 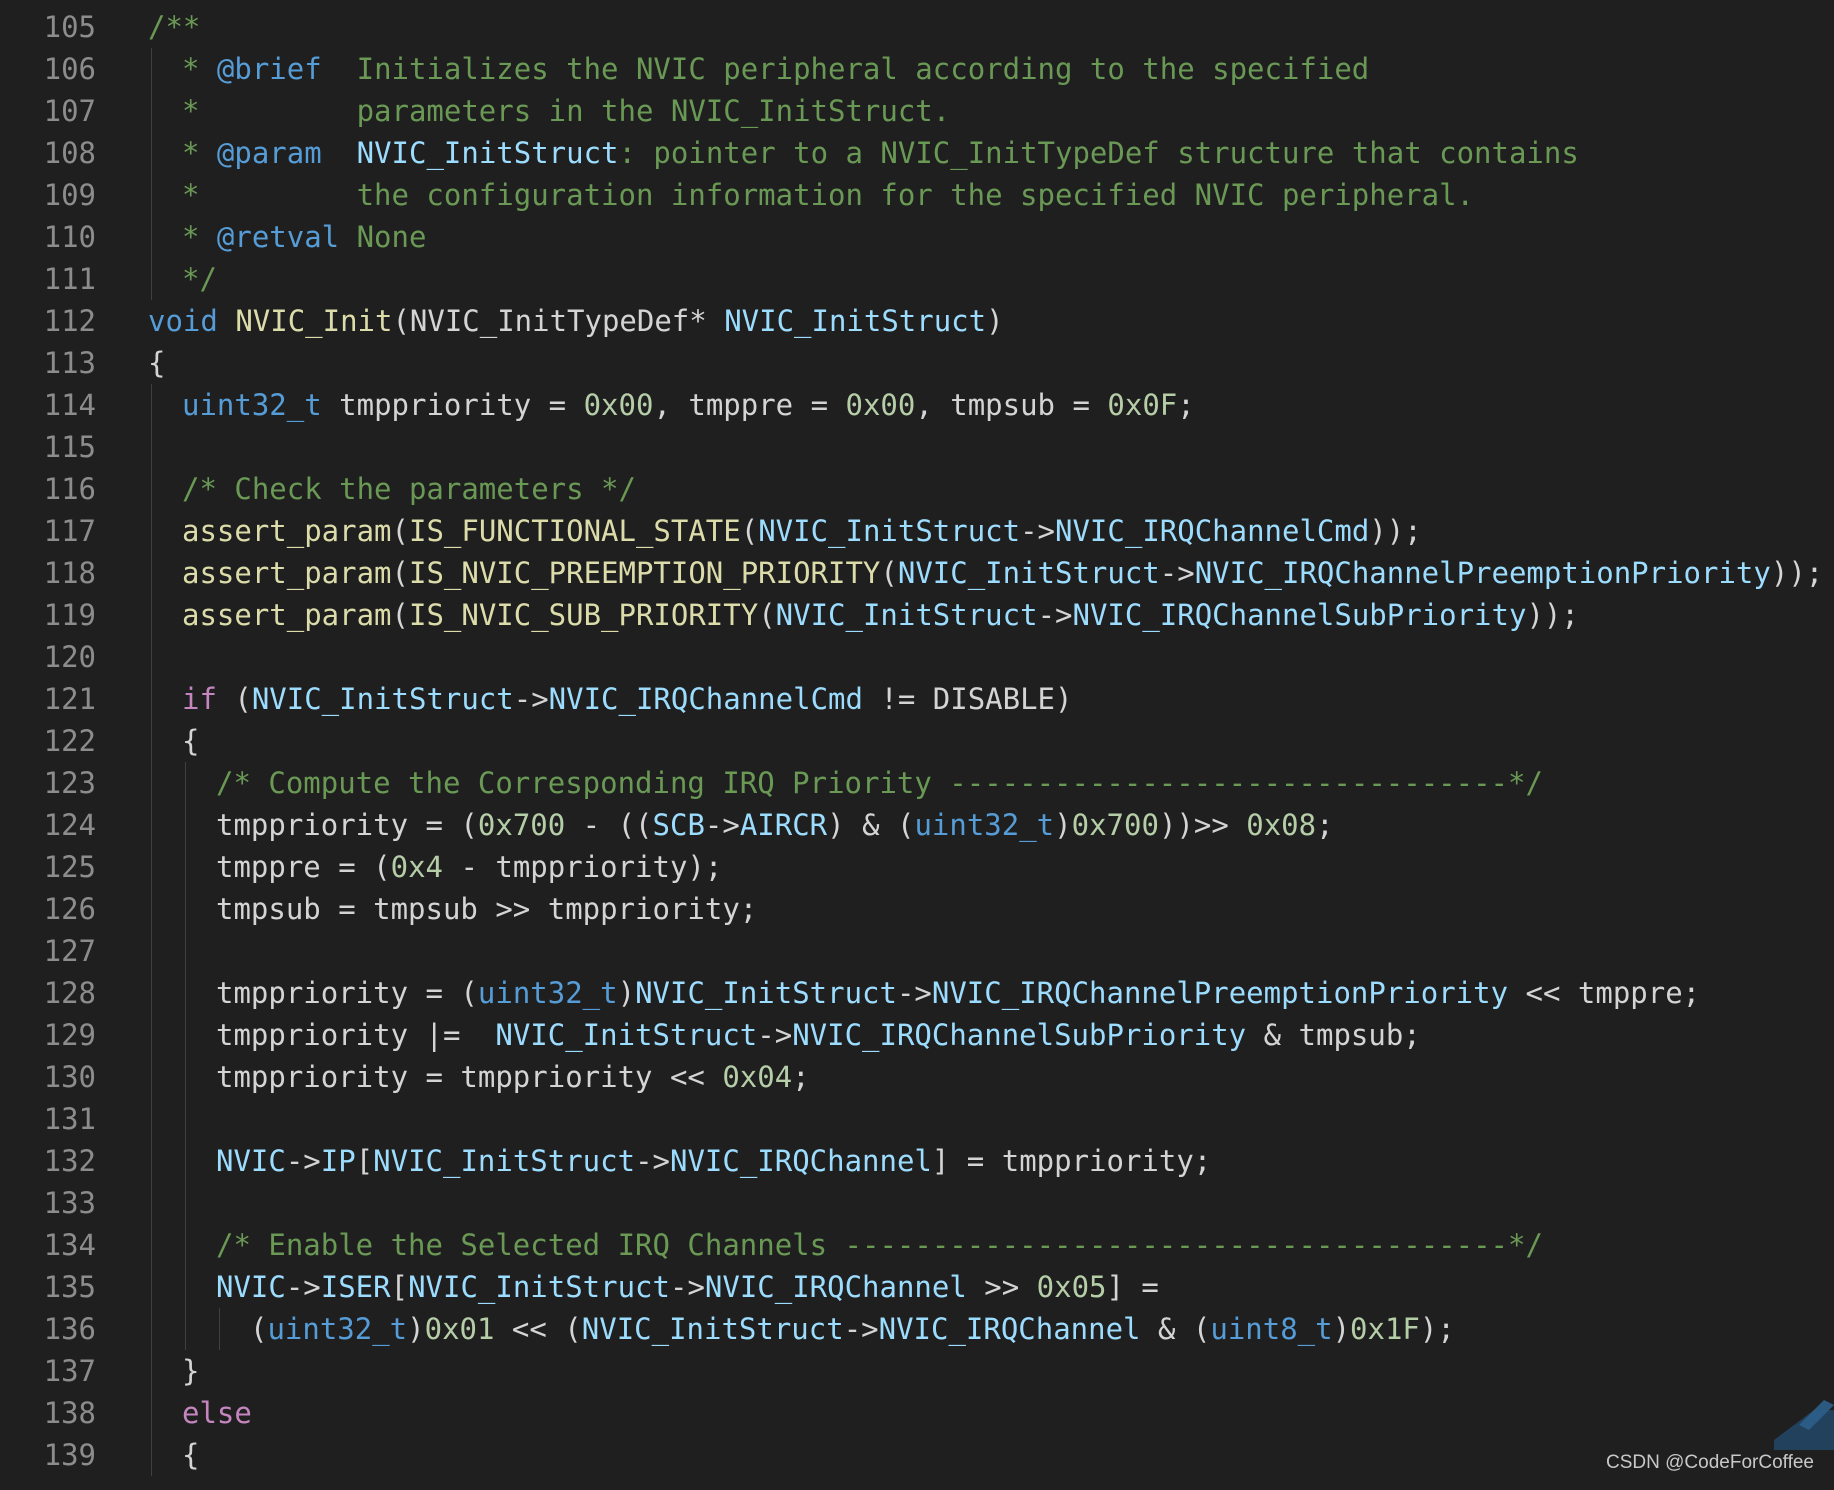 I want to click on line-code: */, so click(x=199, y=279).